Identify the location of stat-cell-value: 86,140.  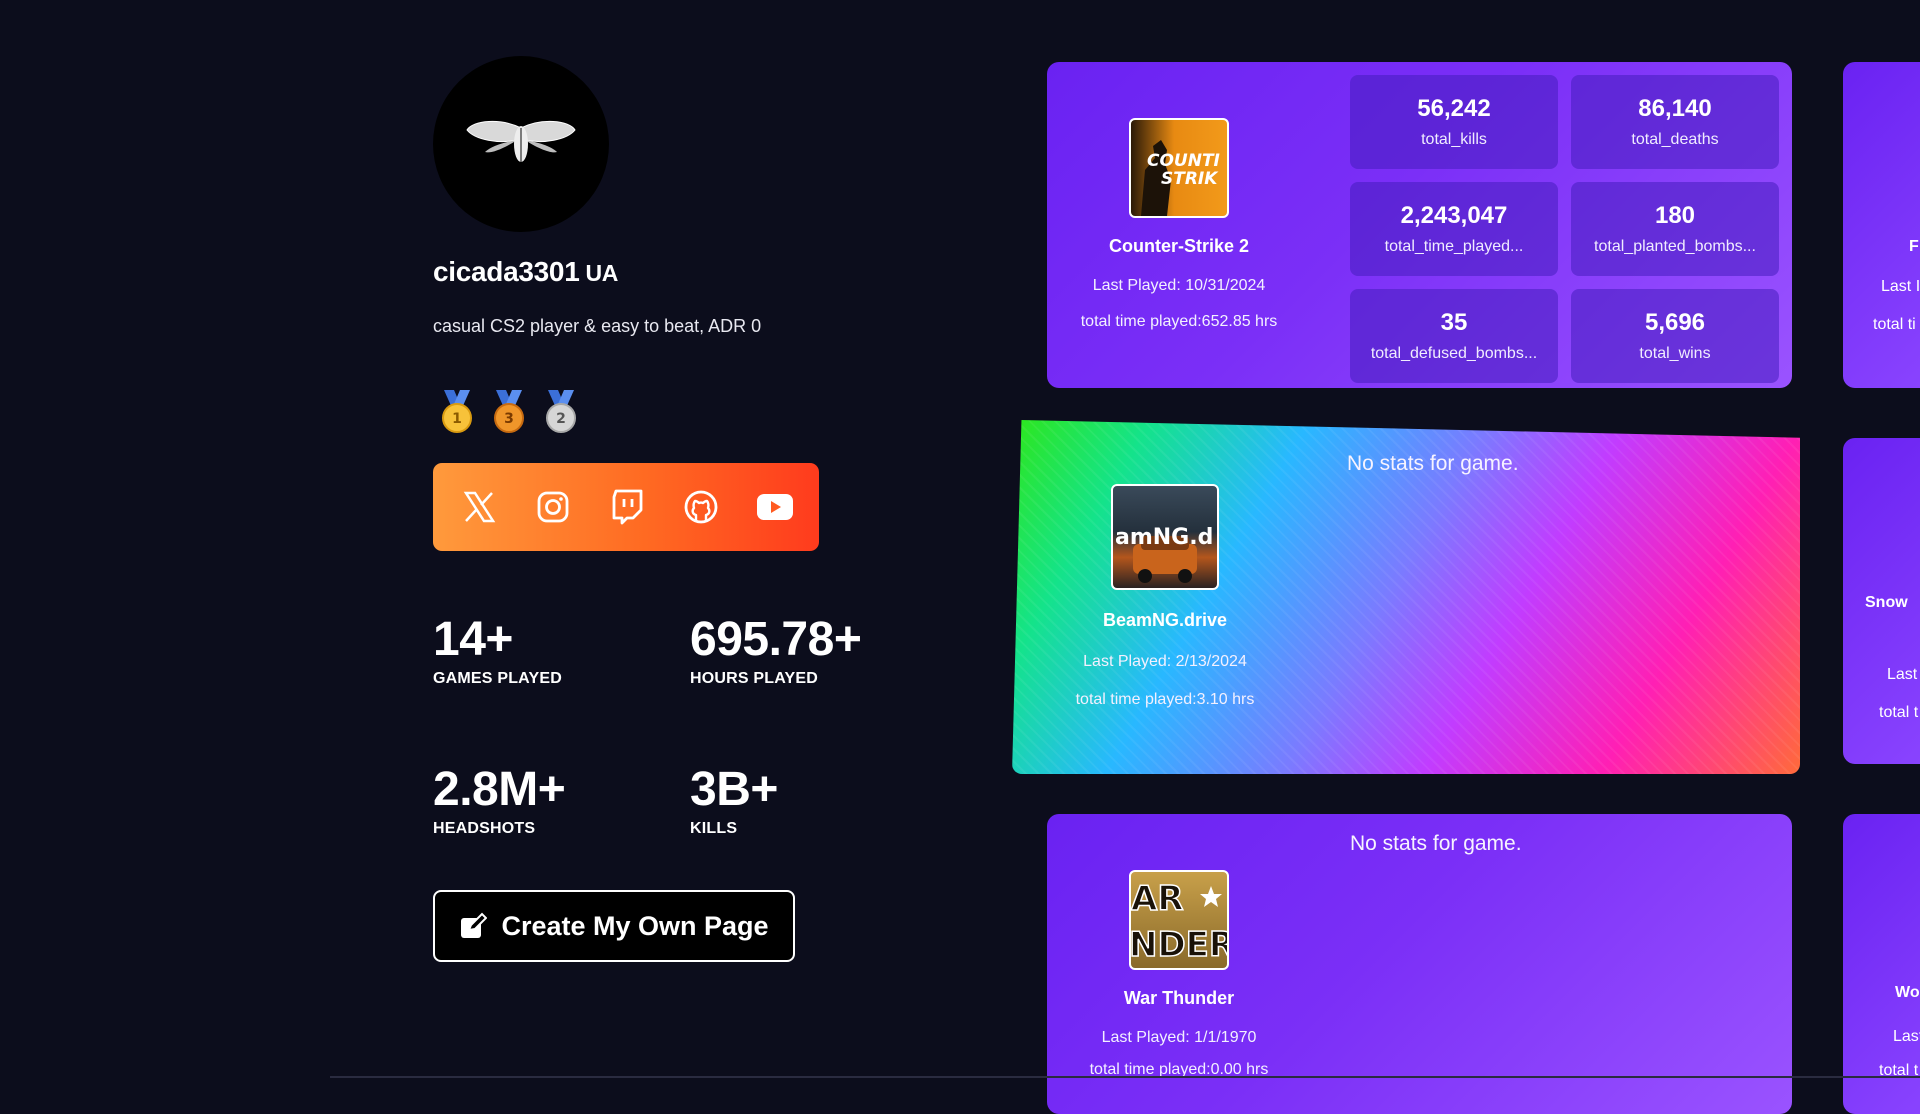
(1675, 108).